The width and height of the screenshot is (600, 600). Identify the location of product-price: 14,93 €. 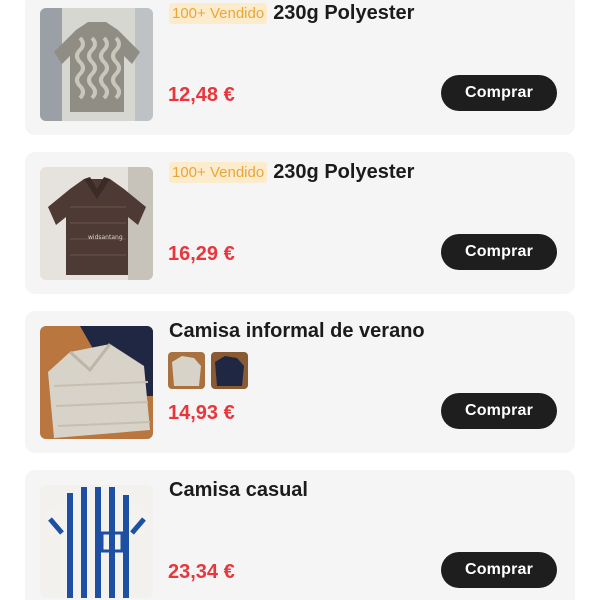
(201, 413).